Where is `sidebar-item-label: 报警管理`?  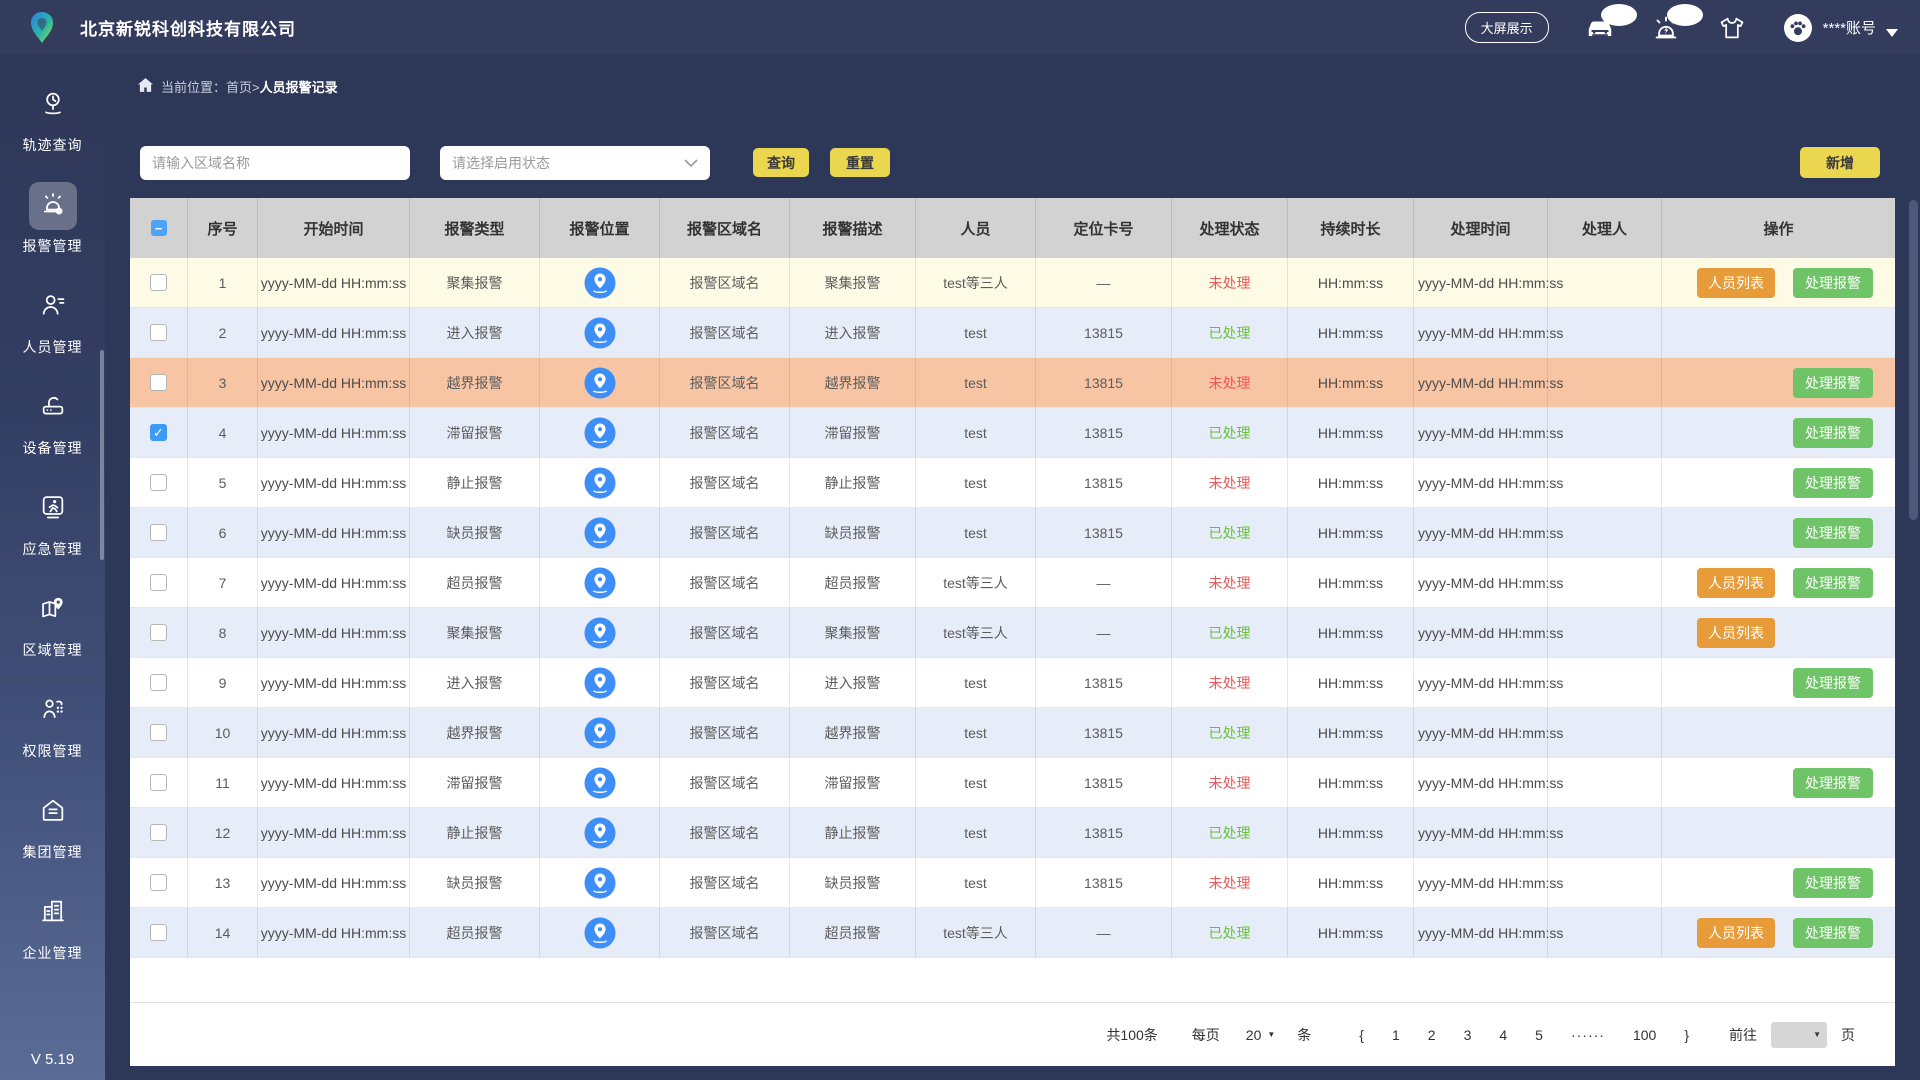 sidebar-item-label: 报警管理 is located at coordinates (52, 246).